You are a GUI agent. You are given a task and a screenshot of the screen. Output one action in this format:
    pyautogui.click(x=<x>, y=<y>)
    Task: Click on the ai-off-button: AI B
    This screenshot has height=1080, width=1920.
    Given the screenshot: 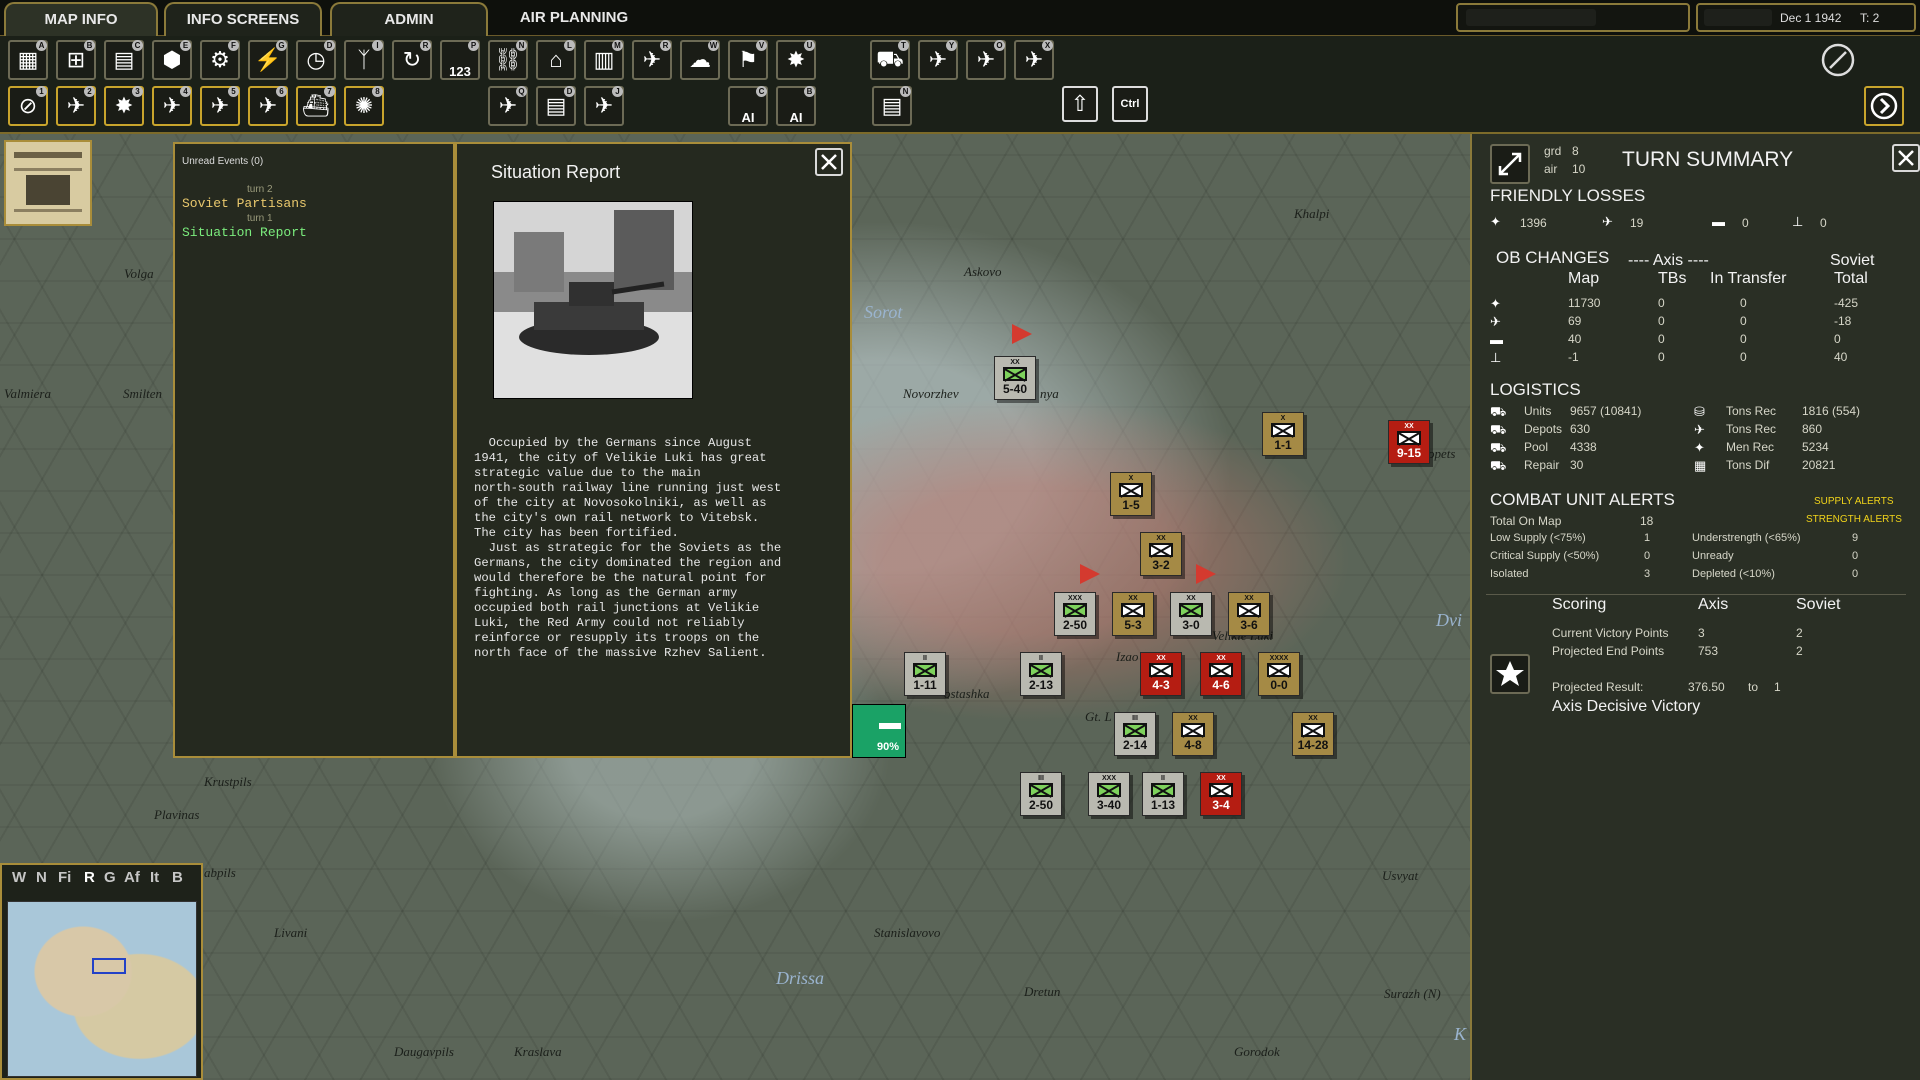 What is the action you would take?
    pyautogui.click(x=796, y=106)
    